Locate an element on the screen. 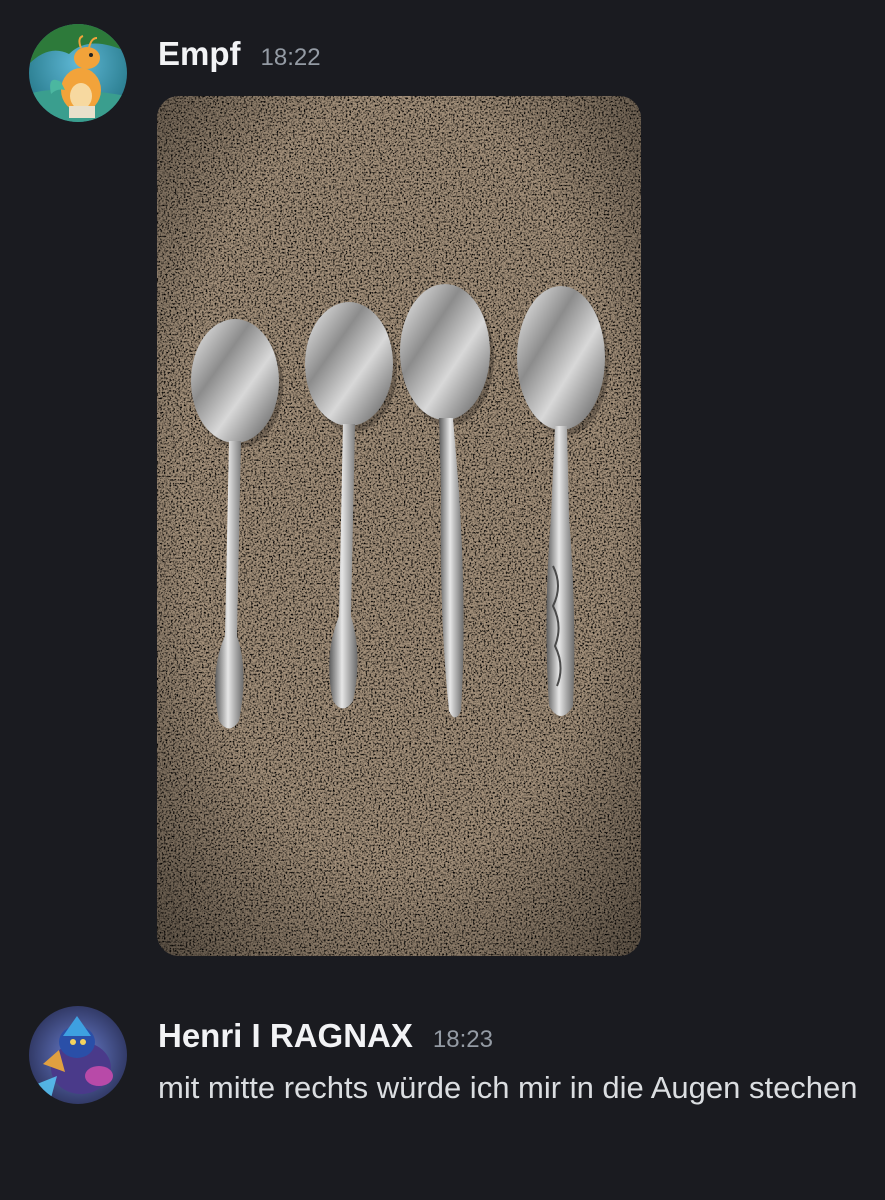 The image size is (885, 1200). timestamp: 18:22 is located at coordinates (290, 57).